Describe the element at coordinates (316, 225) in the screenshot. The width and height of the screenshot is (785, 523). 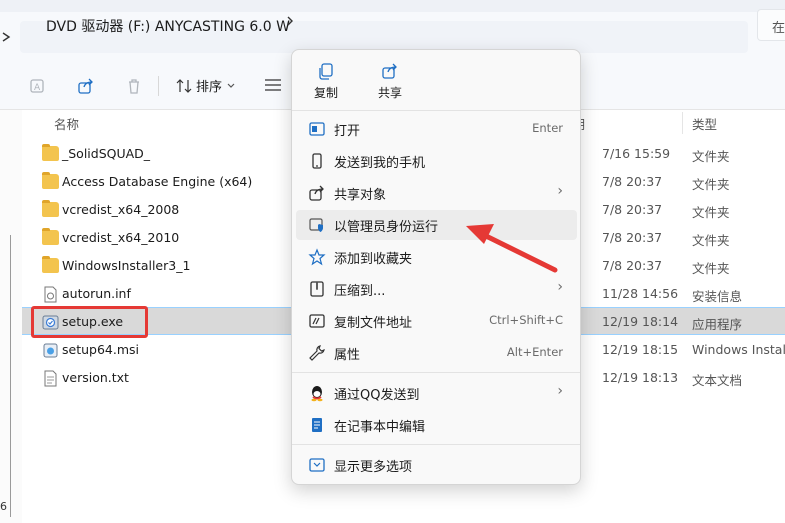
I see `shield-icon` at that location.